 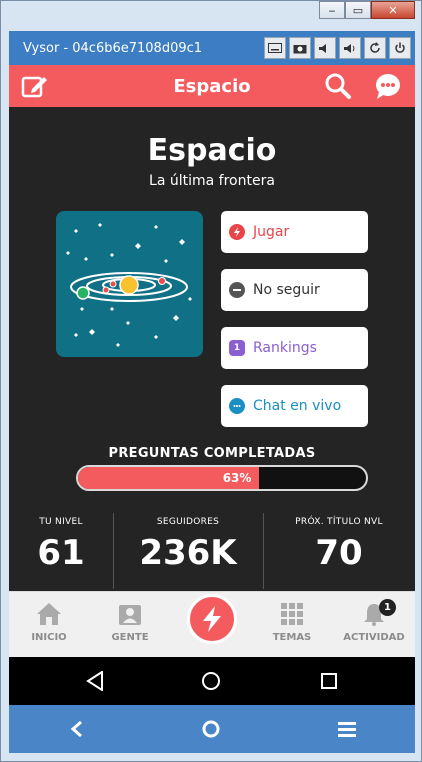 What do you see at coordinates (297, 406) in the screenshot?
I see `live-chat-button-label: Chat en vivo` at bounding box center [297, 406].